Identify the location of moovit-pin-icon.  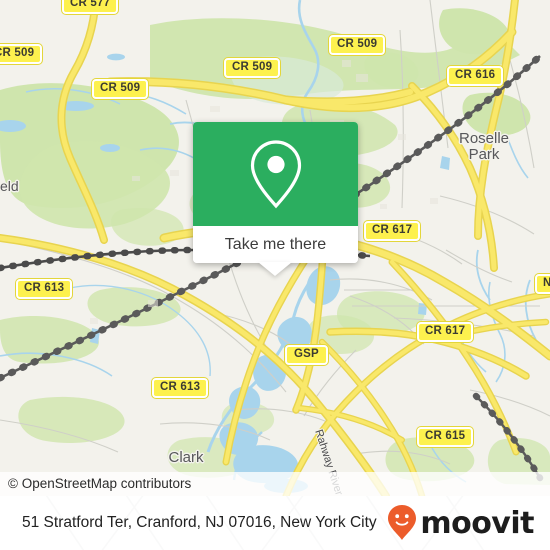
(402, 522).